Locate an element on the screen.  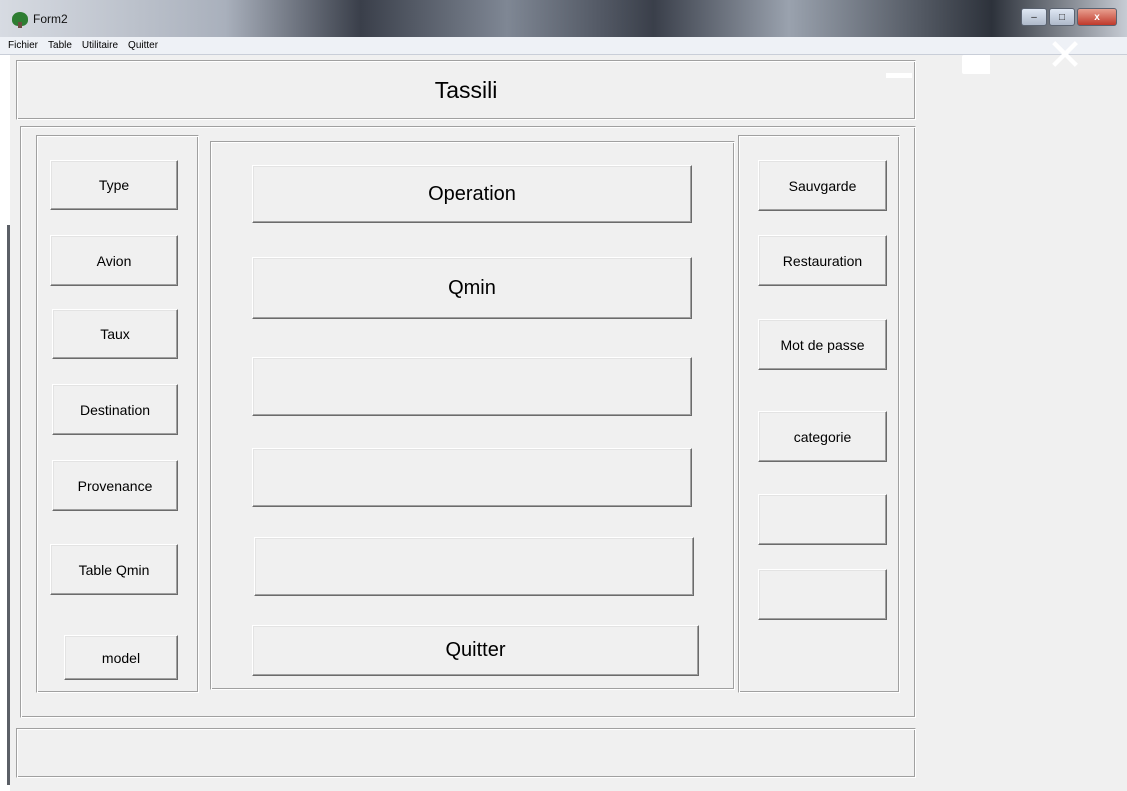
artifact-block is located at coordinates (976, 64).